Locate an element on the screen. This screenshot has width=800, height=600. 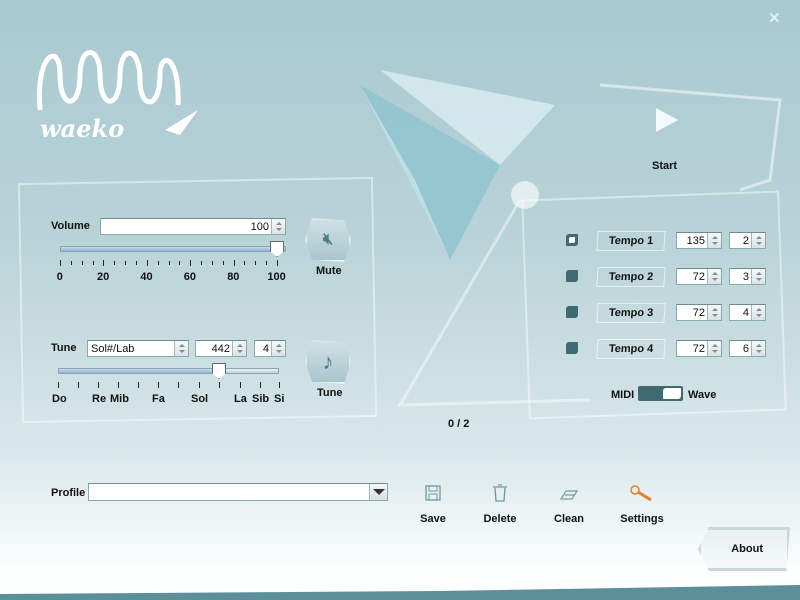
trash-icon is located at coordinates (500, 493).